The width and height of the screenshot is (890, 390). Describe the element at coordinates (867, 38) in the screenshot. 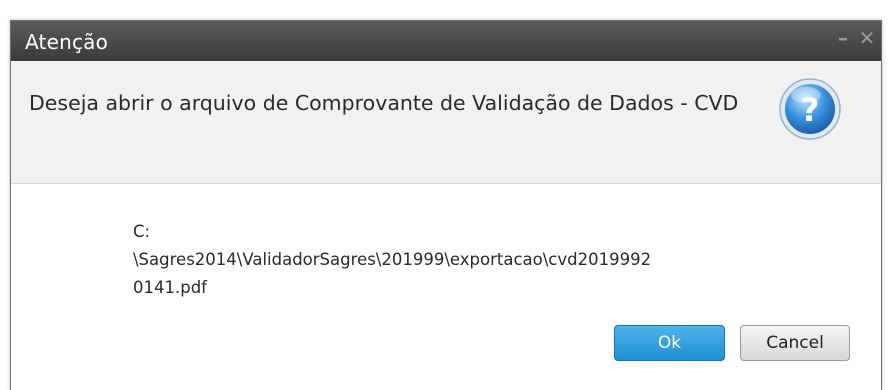

I see `close-icon: ✕` at that location.